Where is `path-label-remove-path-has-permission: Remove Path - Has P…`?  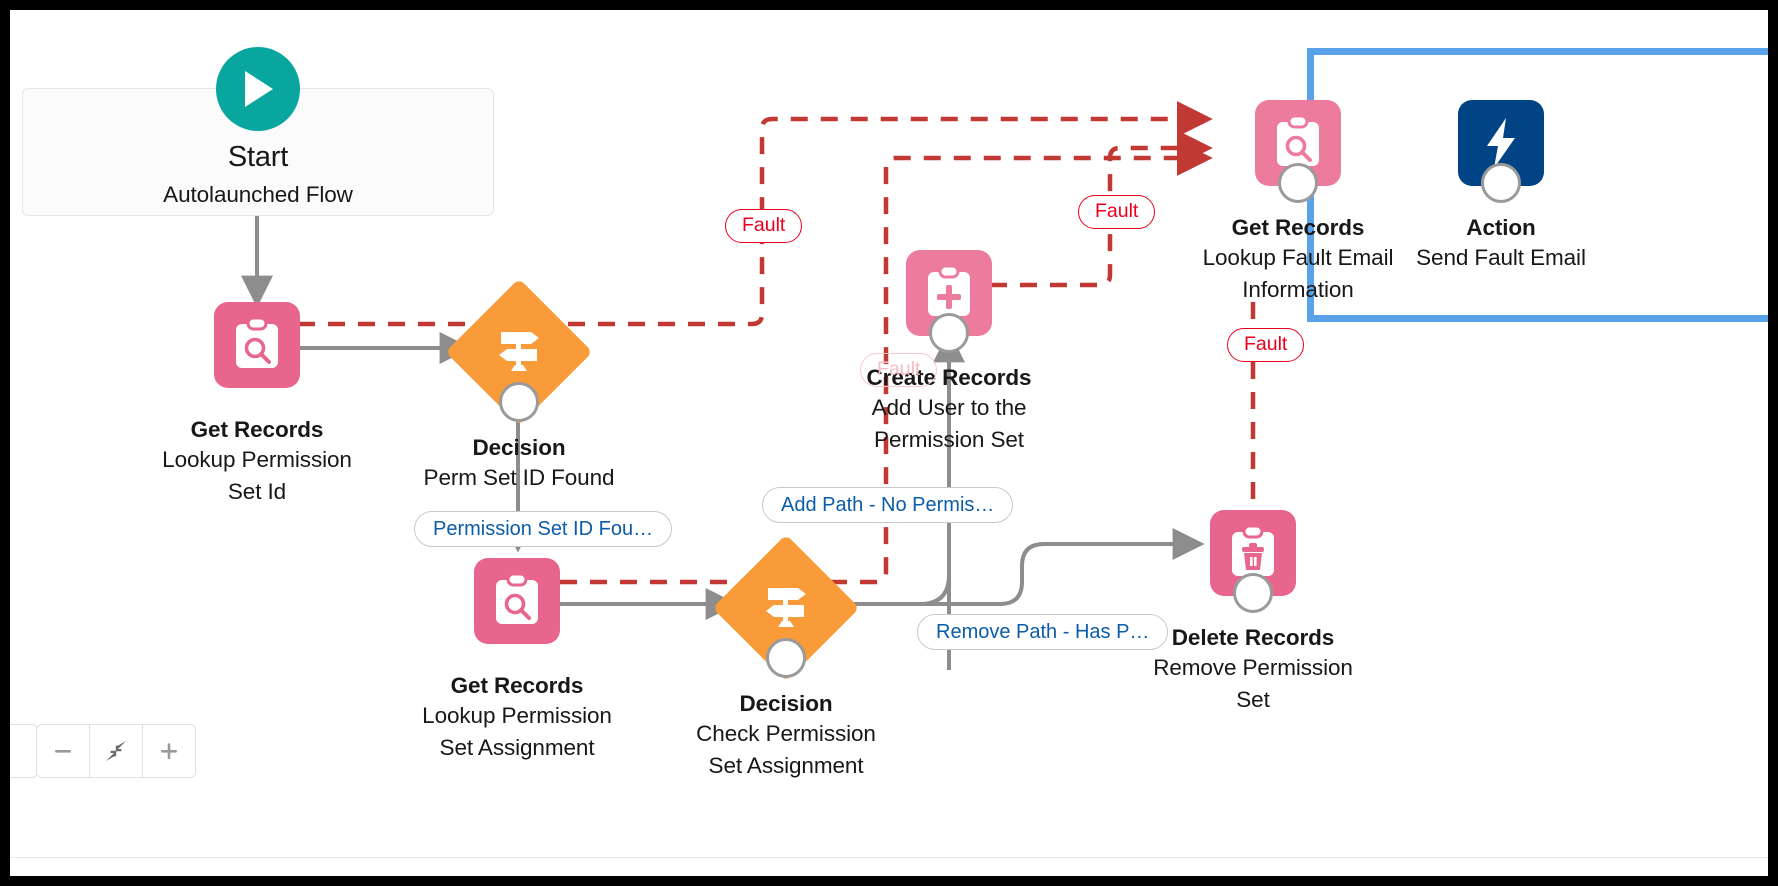
path-label-remove-path-has-permission: Remove Path - Has P… is located at coordinates (1043, 632).